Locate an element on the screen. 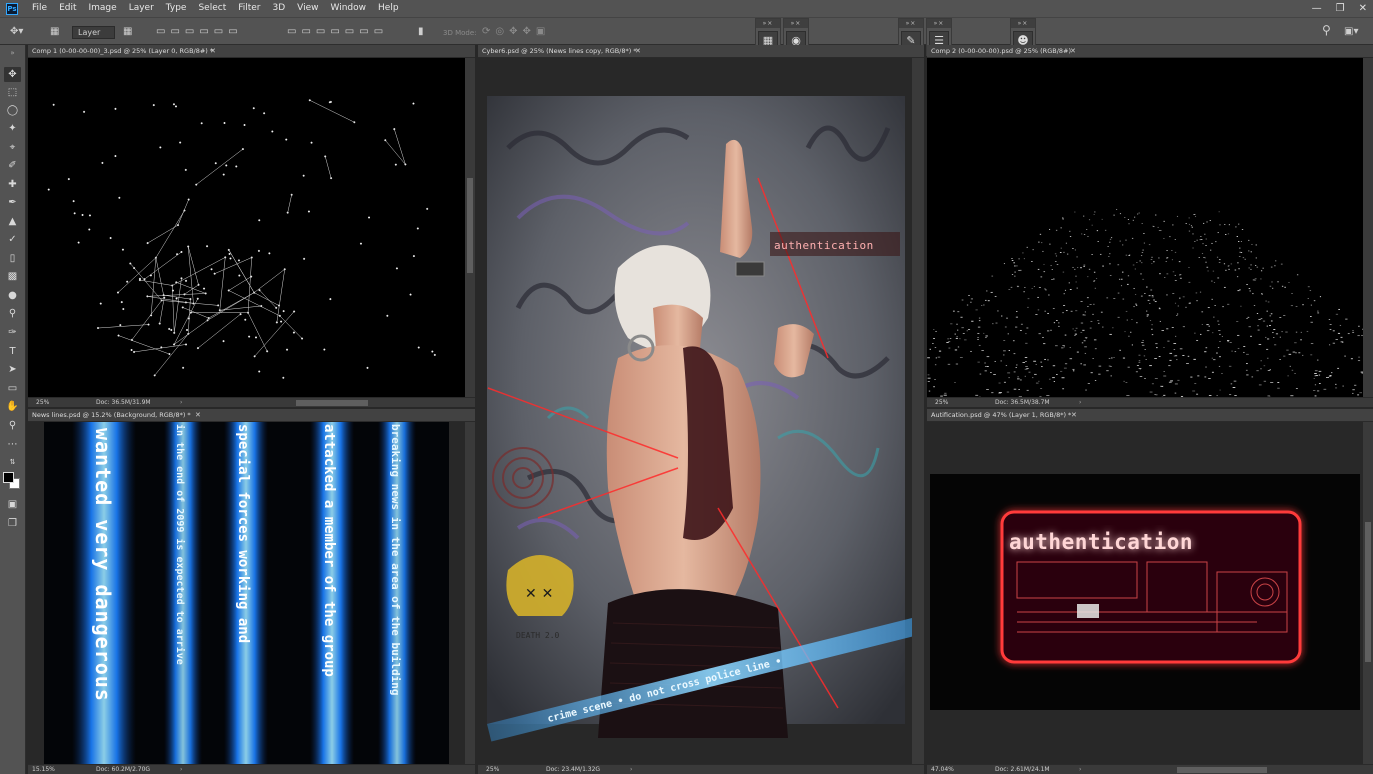  search-icon: ⚲ is located at coordinates (1326, 30).